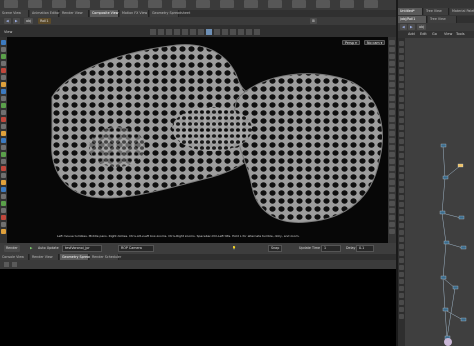 The image size is (474, 346). Describe the element at coordinates (29, 21) in the screenshot. I see `path-obj: obj` at that location.